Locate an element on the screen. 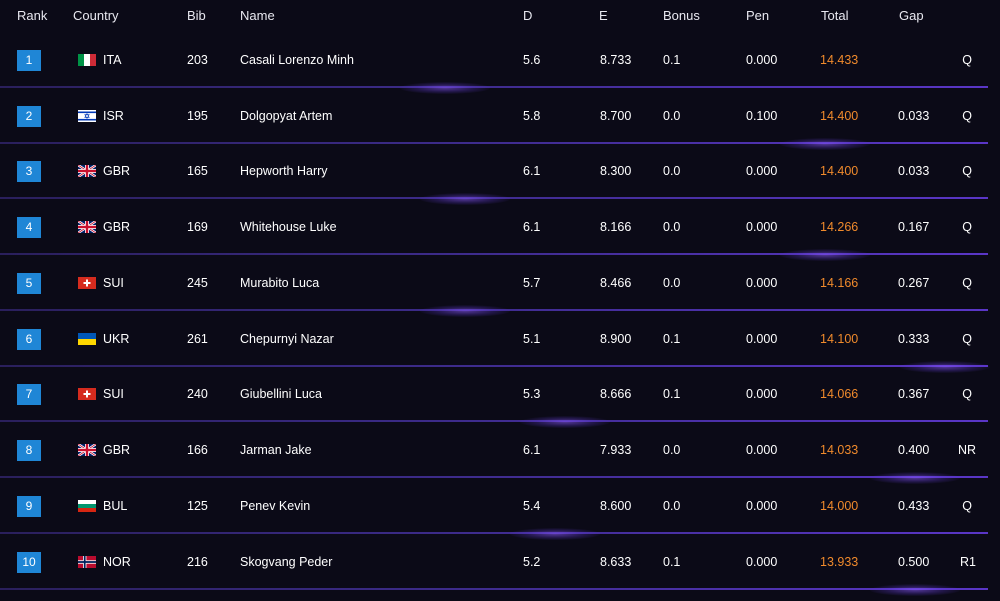 This screenshot has height=601, width=1000. rank-badge: 5 is located at coordinates (29, 283).